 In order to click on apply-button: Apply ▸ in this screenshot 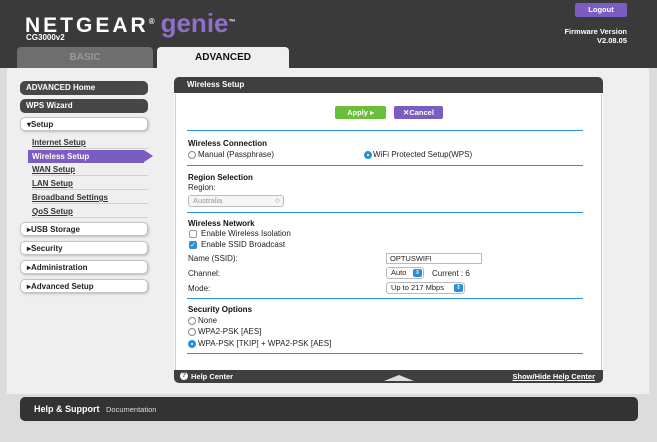, I will do `click(360, 112)`.